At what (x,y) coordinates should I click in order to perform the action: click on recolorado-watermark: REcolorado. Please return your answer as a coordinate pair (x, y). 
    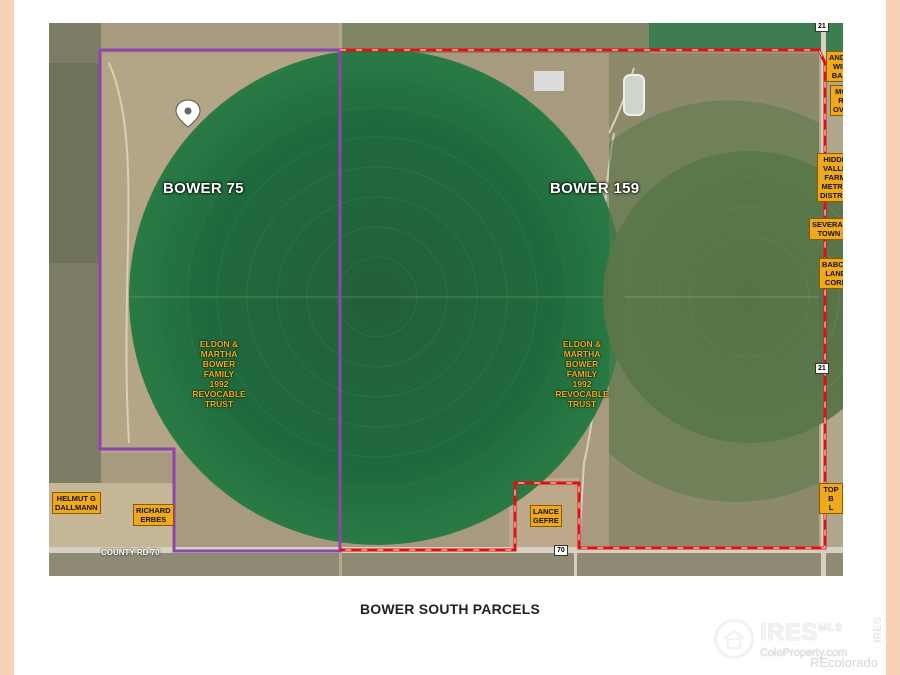
    Looking at the image, I should click on (844, 662).